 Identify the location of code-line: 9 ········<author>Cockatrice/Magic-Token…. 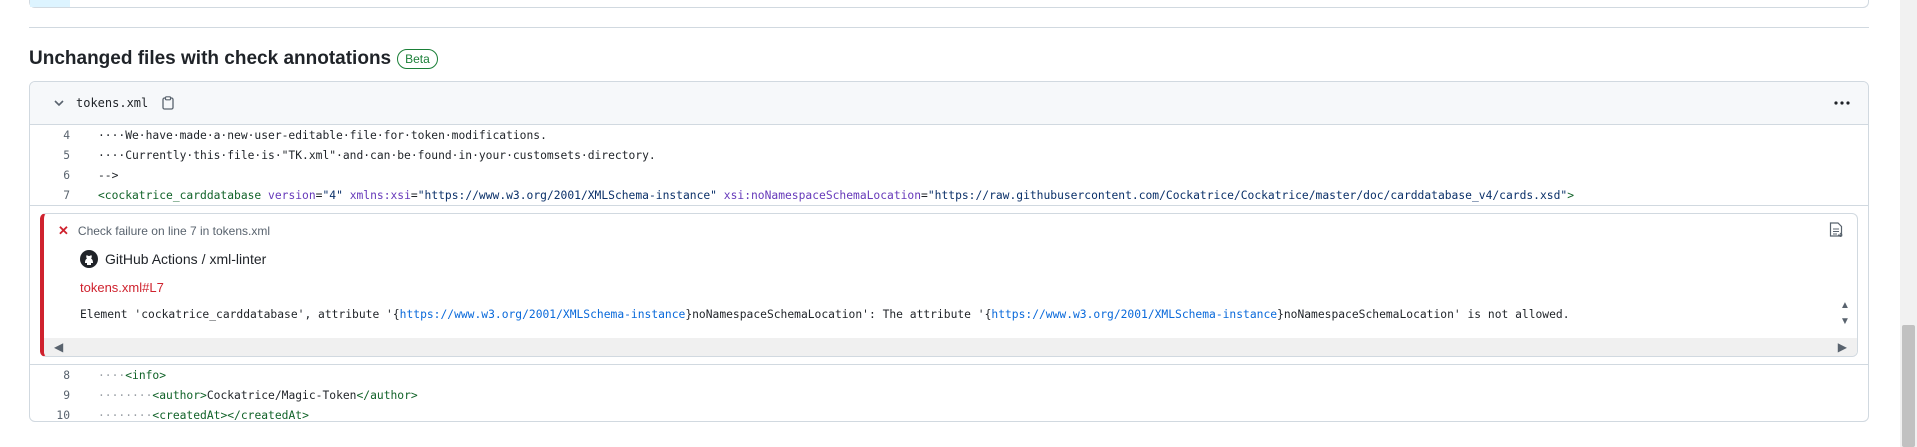
(949, 395).